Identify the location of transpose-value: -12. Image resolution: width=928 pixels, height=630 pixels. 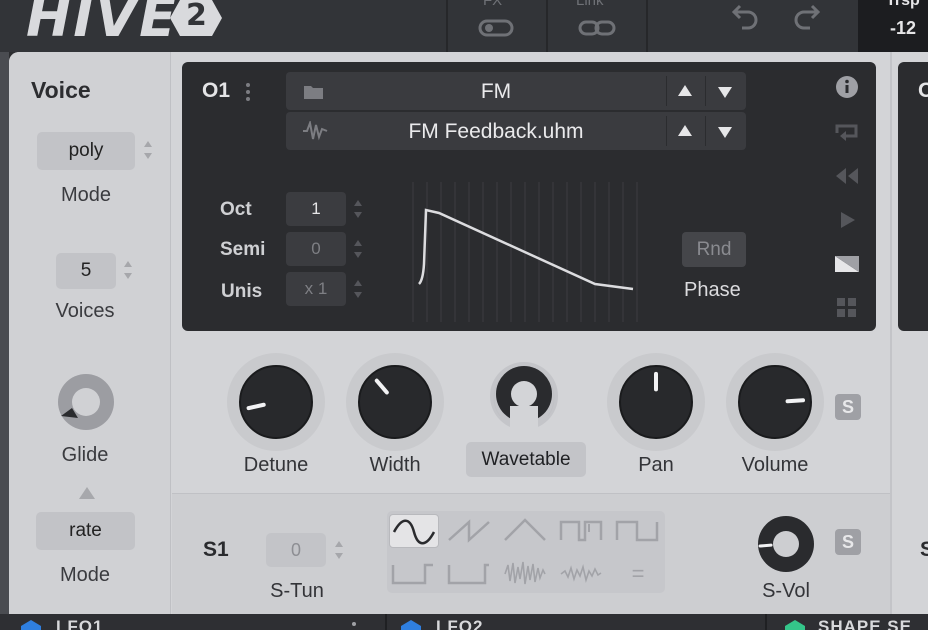
(903, 28).